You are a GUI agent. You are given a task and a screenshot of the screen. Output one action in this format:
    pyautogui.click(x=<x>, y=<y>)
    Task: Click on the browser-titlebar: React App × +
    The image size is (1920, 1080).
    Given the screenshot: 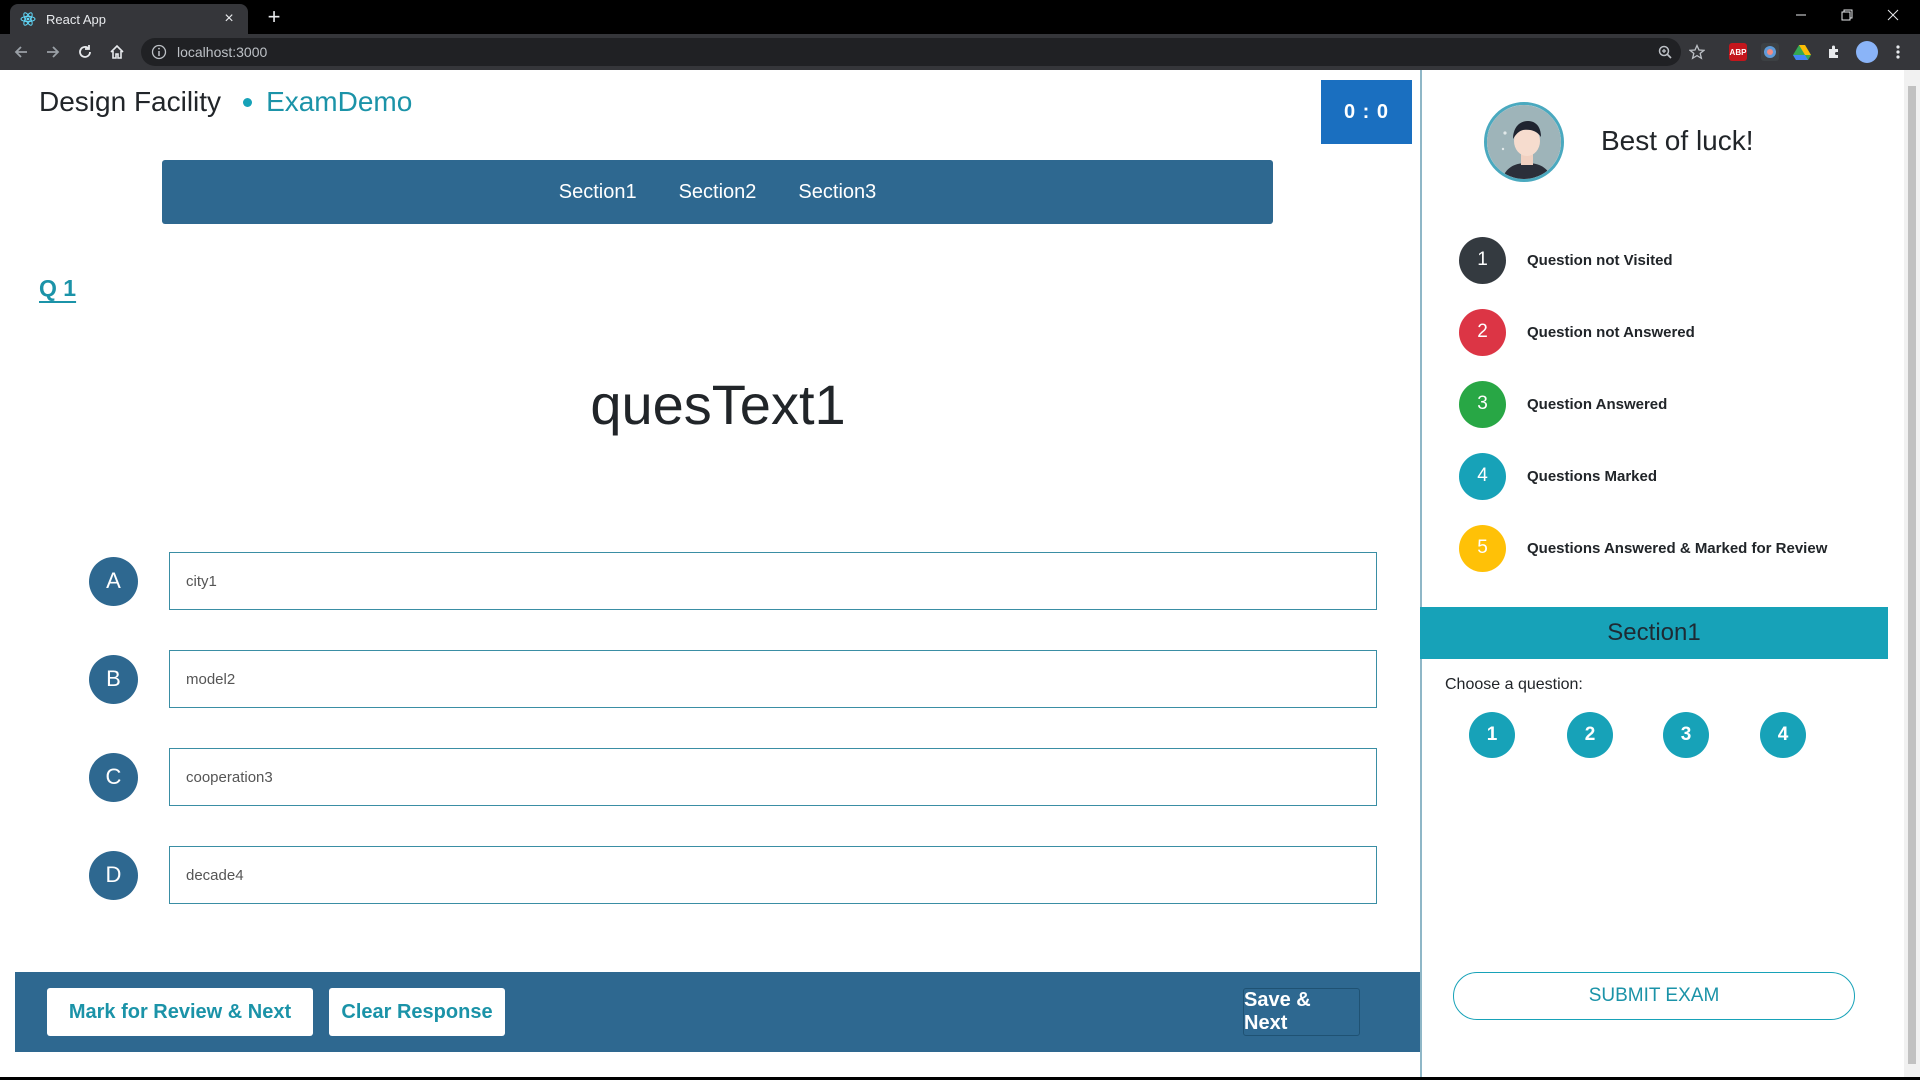 What is the action you would take?
    pyautogui.click(x=960, y=17)
    